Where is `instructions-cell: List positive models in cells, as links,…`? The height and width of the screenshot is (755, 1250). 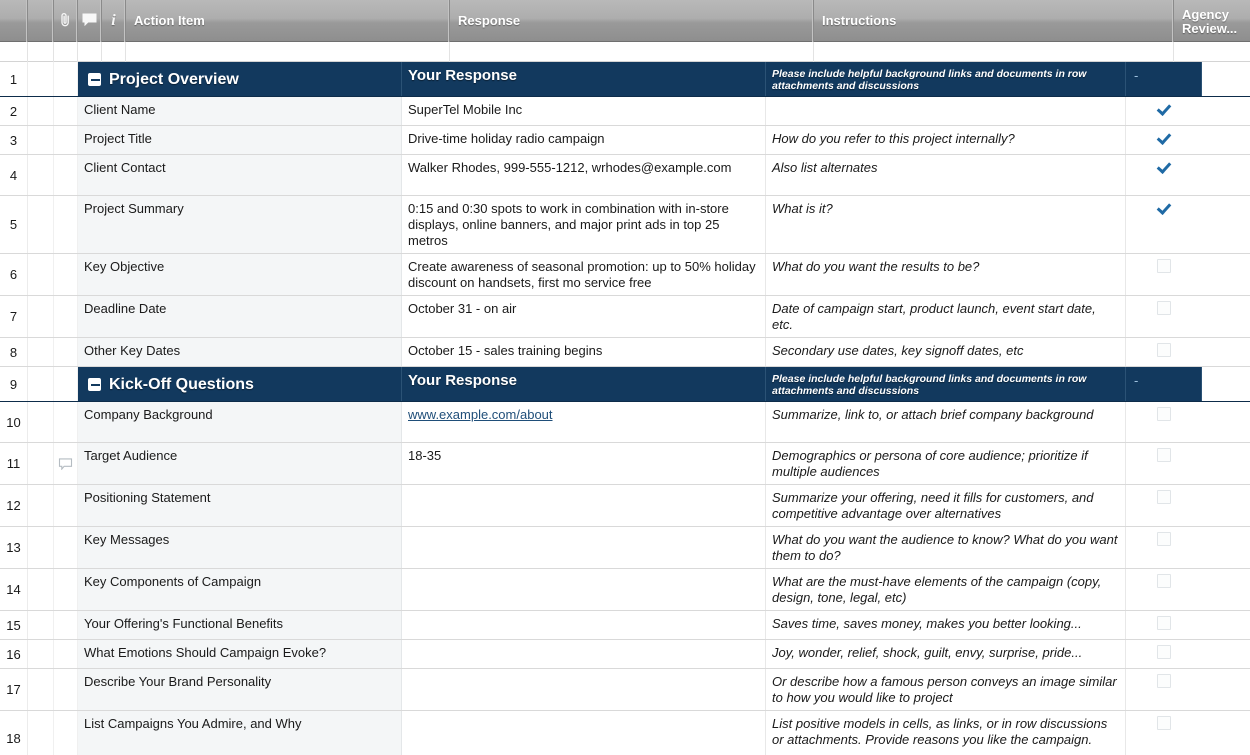 instructions-cell: List positive models in cells, as links,… is located at coordinates (946, 733).